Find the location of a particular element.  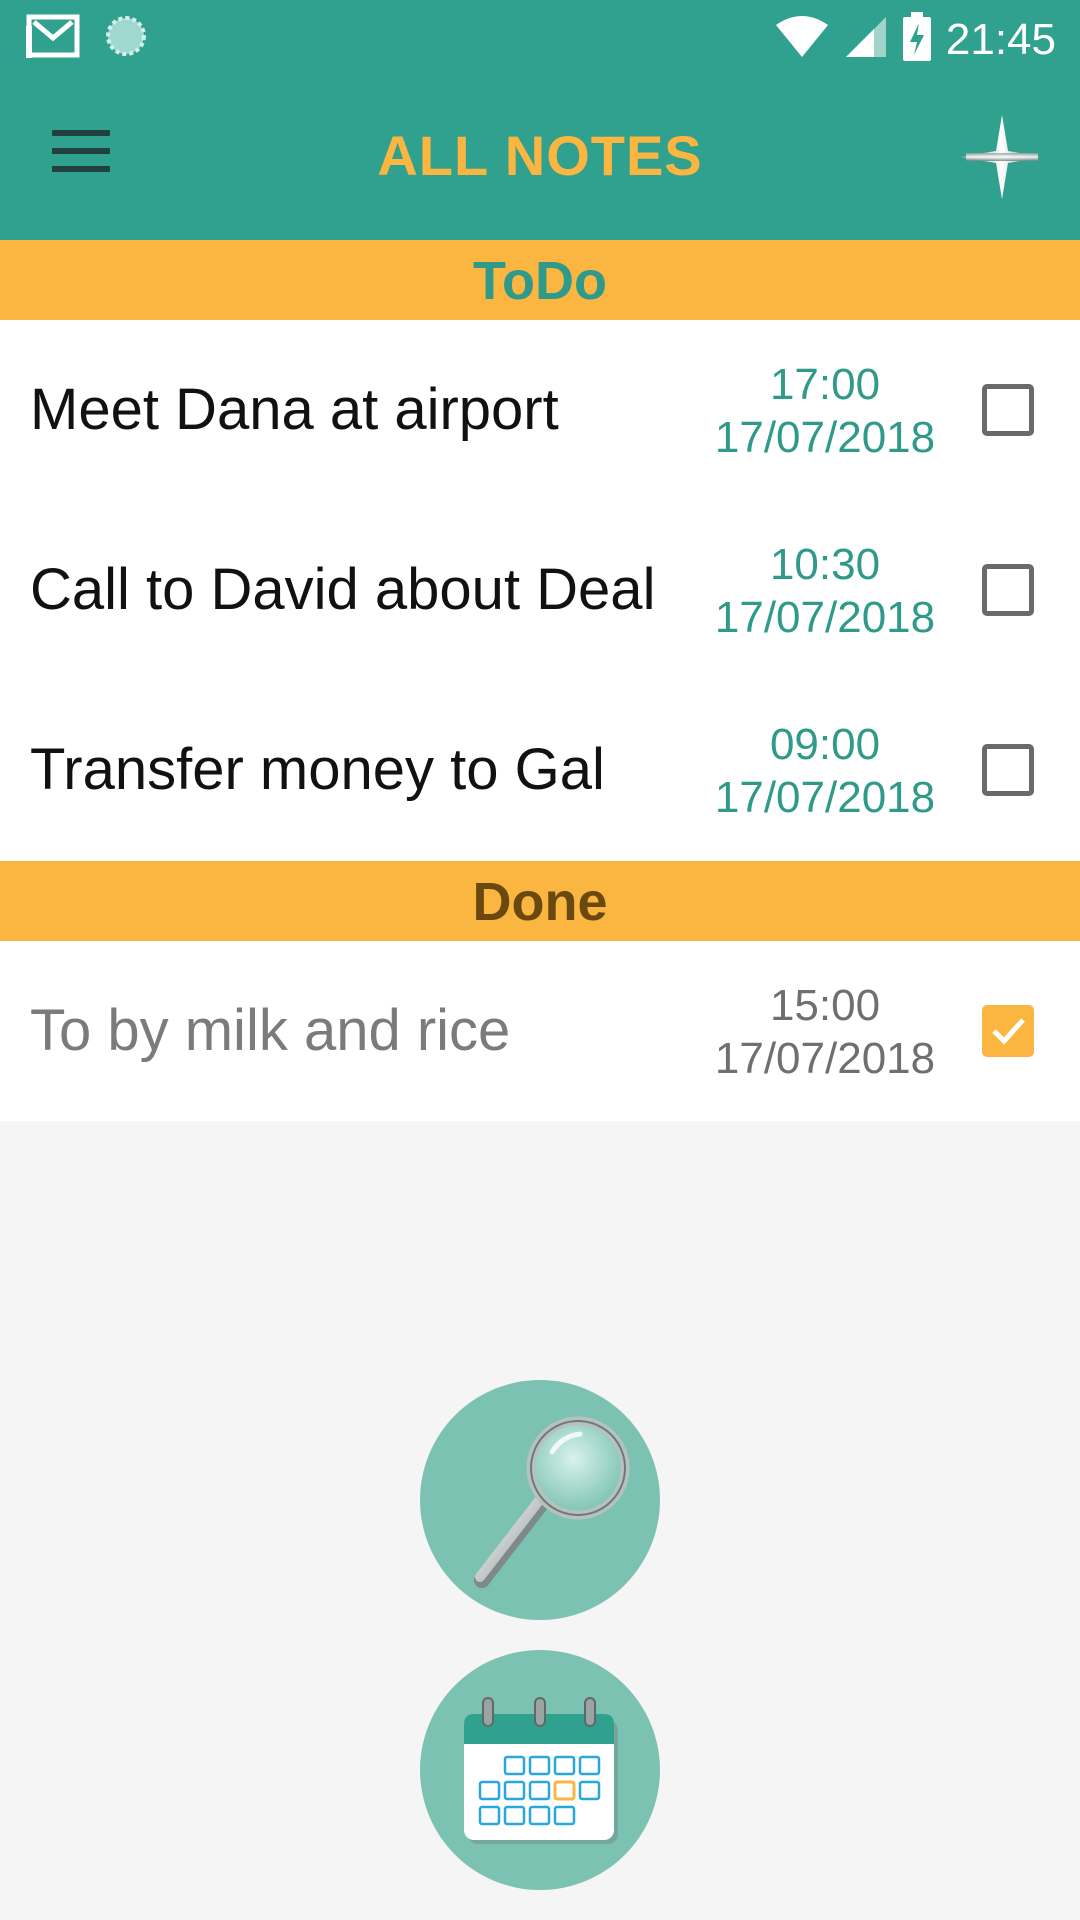

note-datetime: 15:00 17/07/2018 is located at coordinates (825, 1032).